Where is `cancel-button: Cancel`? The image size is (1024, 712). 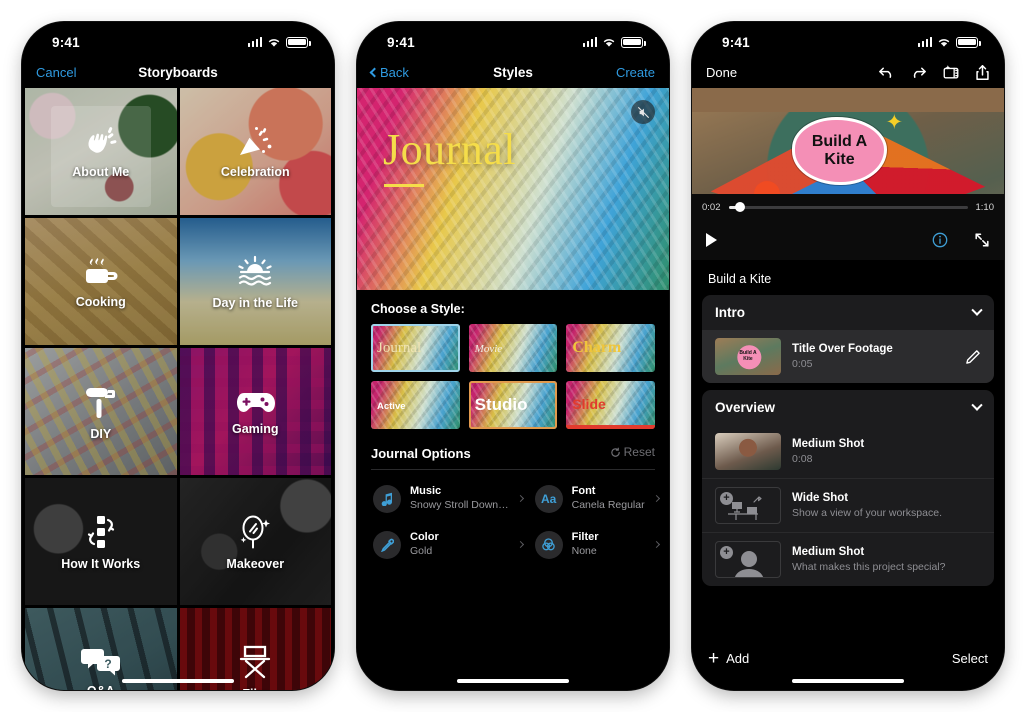 cancel-button: Cancel is located at coordinates (56, 72).